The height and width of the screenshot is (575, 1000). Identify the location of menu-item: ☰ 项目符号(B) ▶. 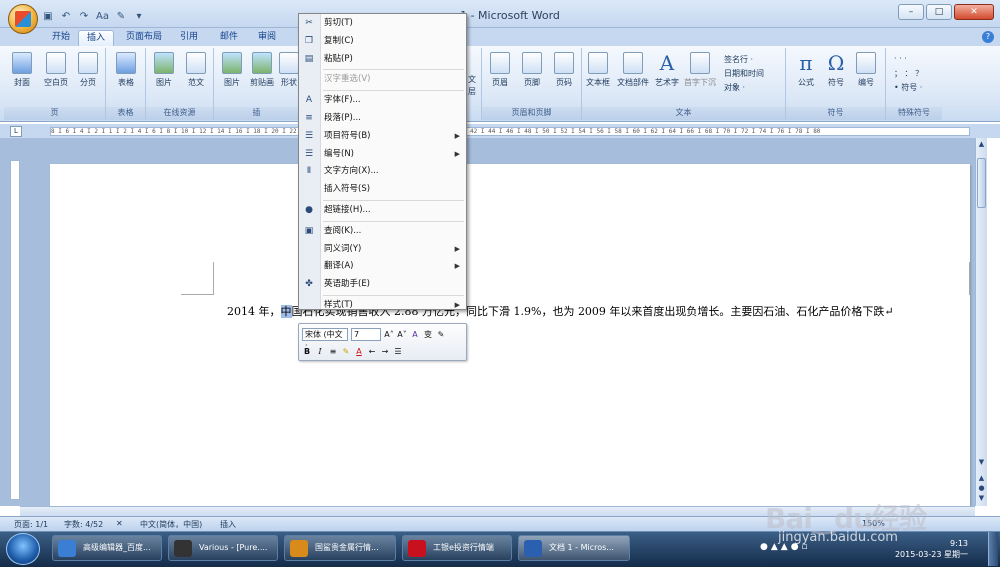
(382, 136).